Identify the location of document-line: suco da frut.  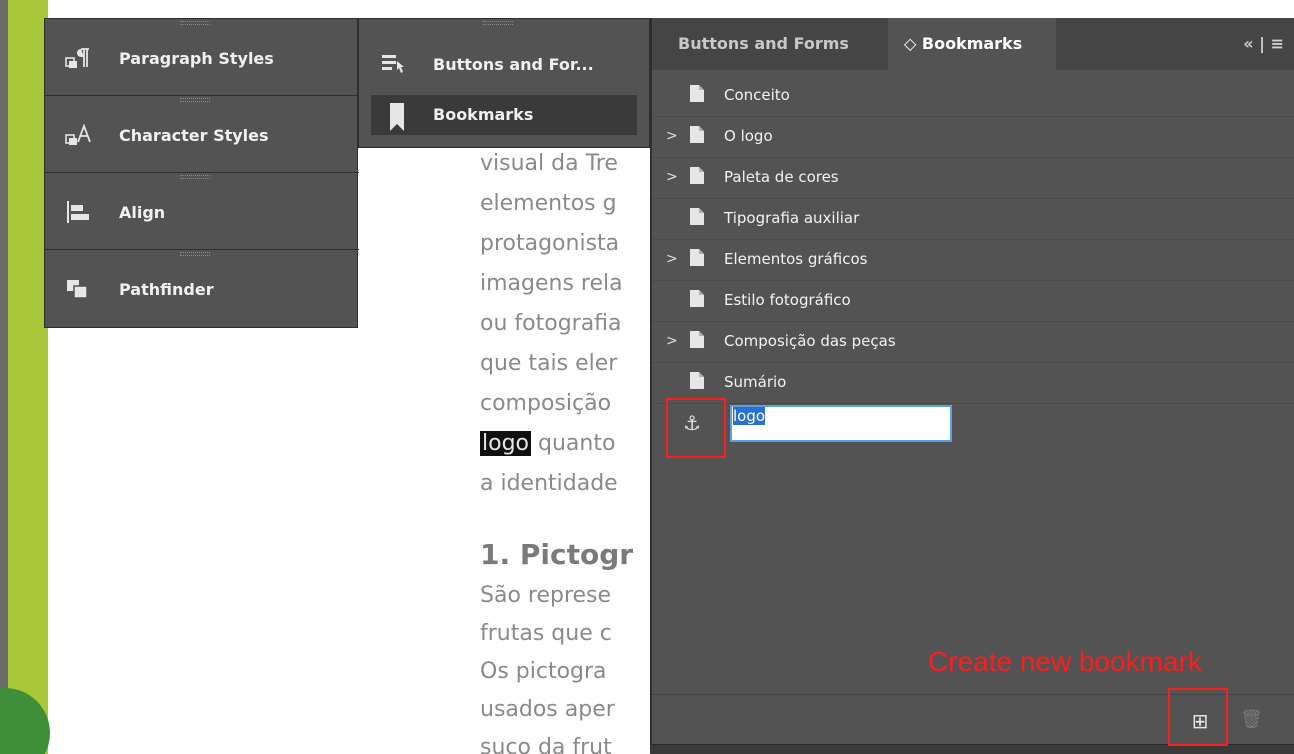
(546, 744).